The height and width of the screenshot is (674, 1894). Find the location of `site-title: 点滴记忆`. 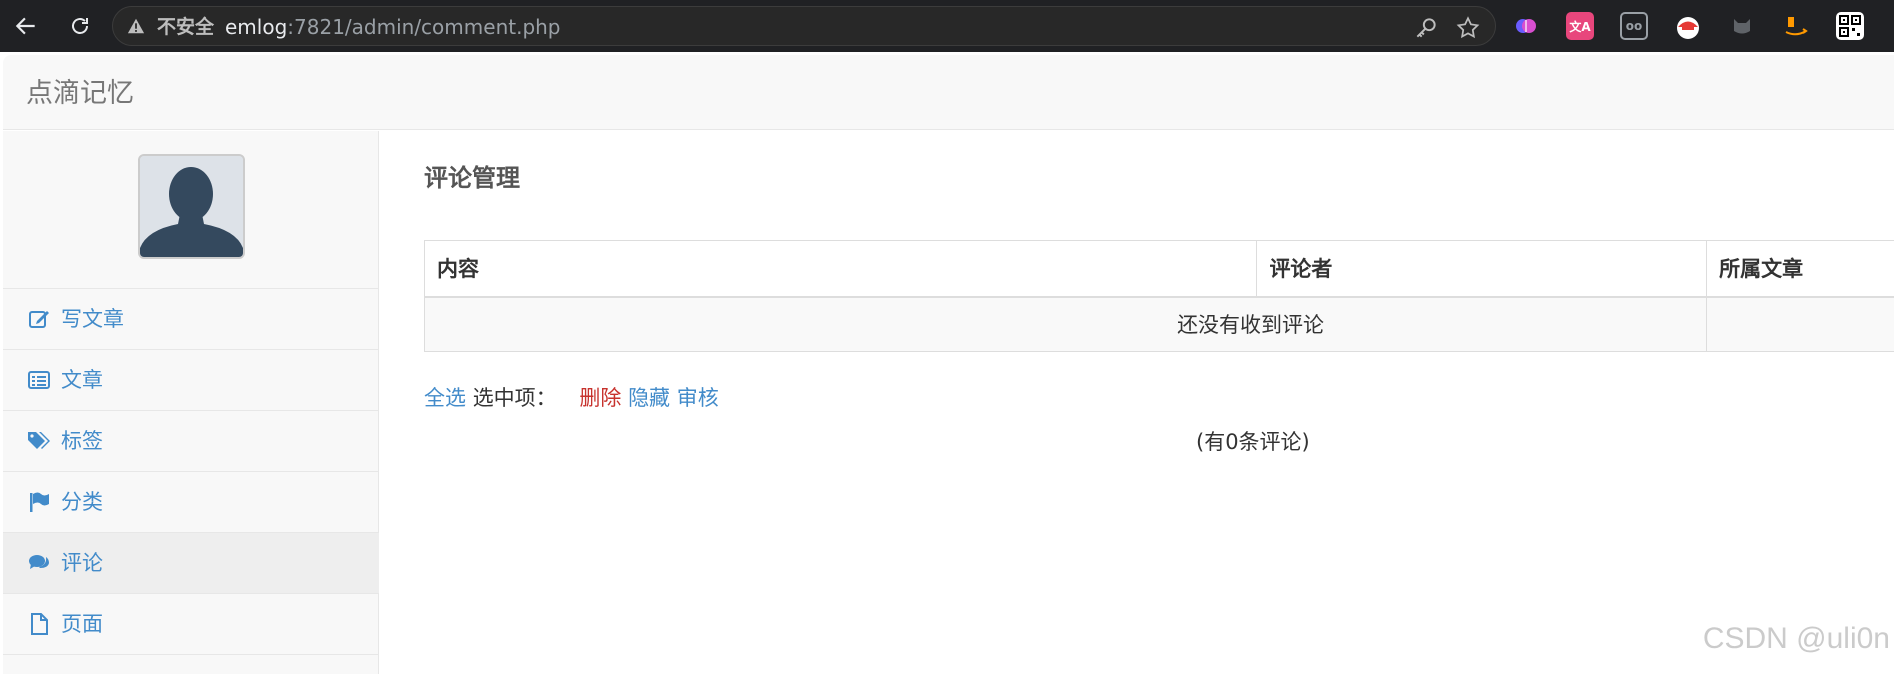

site-title: 点滴记忆 is located at coordinates (80, 94).